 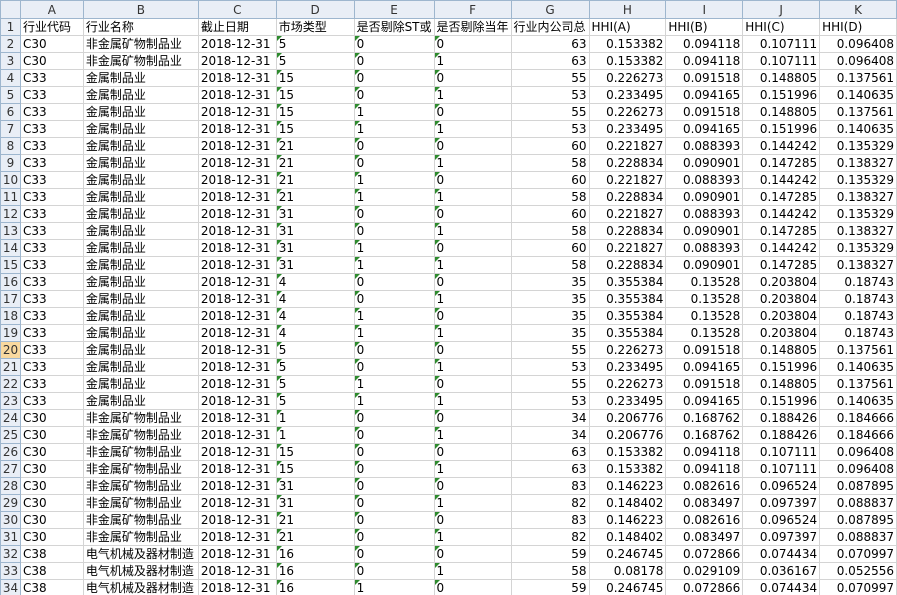 What do you see at coordinates (315, 452) in the screenshot?
I see `cell-d: 15` at bounding box center [315, 452].